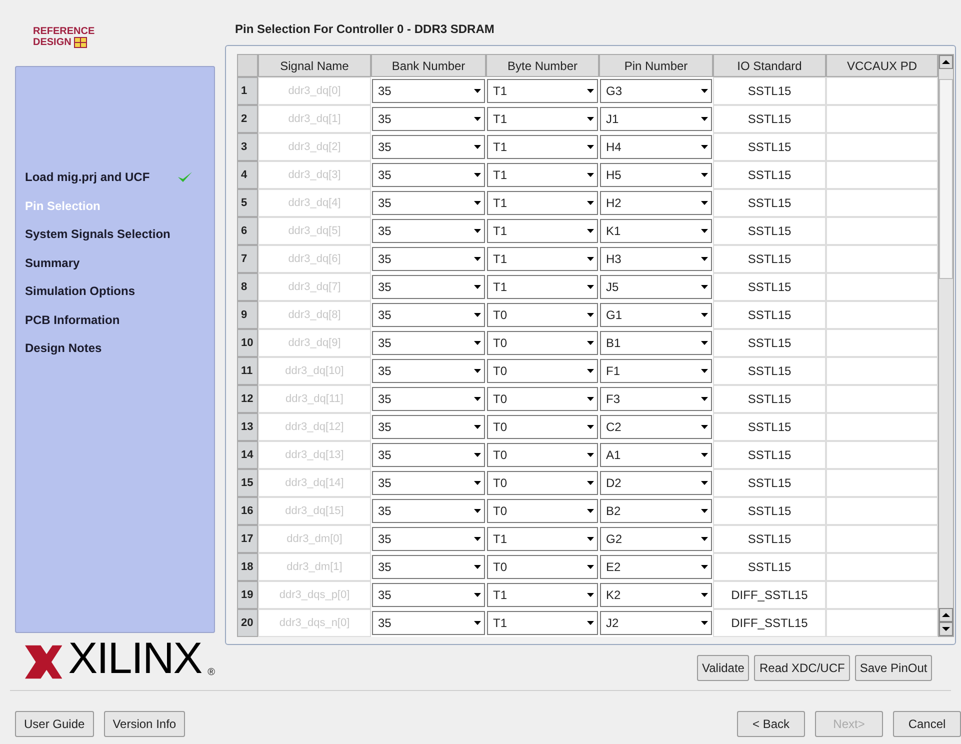  Describe the element at coordinates (849, 724) in the screenshot. I see `nav-button: Next>` at that location.